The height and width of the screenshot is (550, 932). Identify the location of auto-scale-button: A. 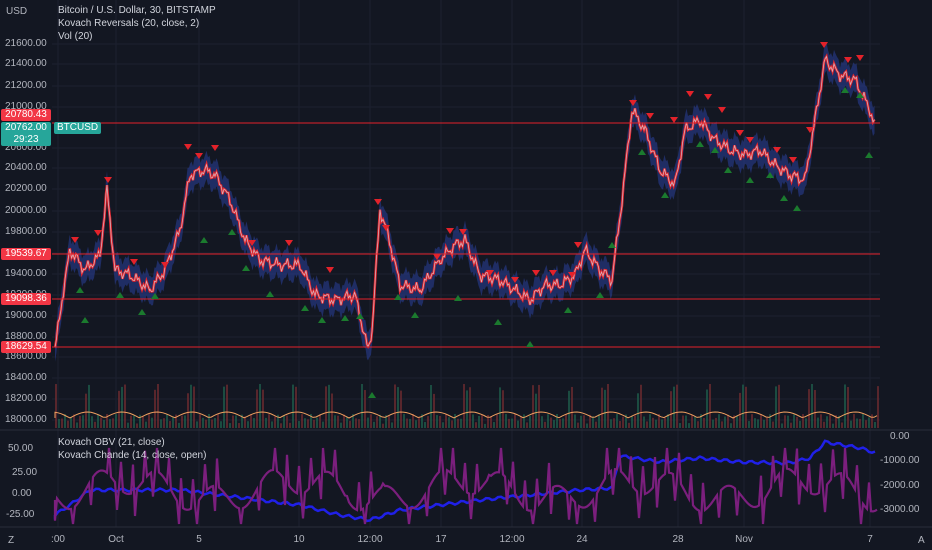
(921, 541).